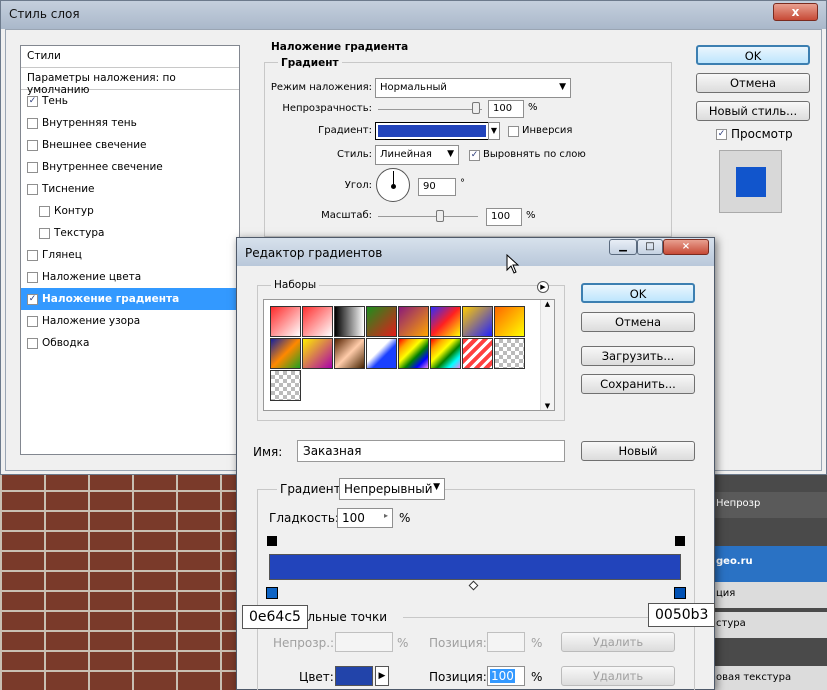 The image size is (827, 690). Describe the element at coordinates (638, 293) in the screenshot. I see `editor-ok-button: OK` at that location.